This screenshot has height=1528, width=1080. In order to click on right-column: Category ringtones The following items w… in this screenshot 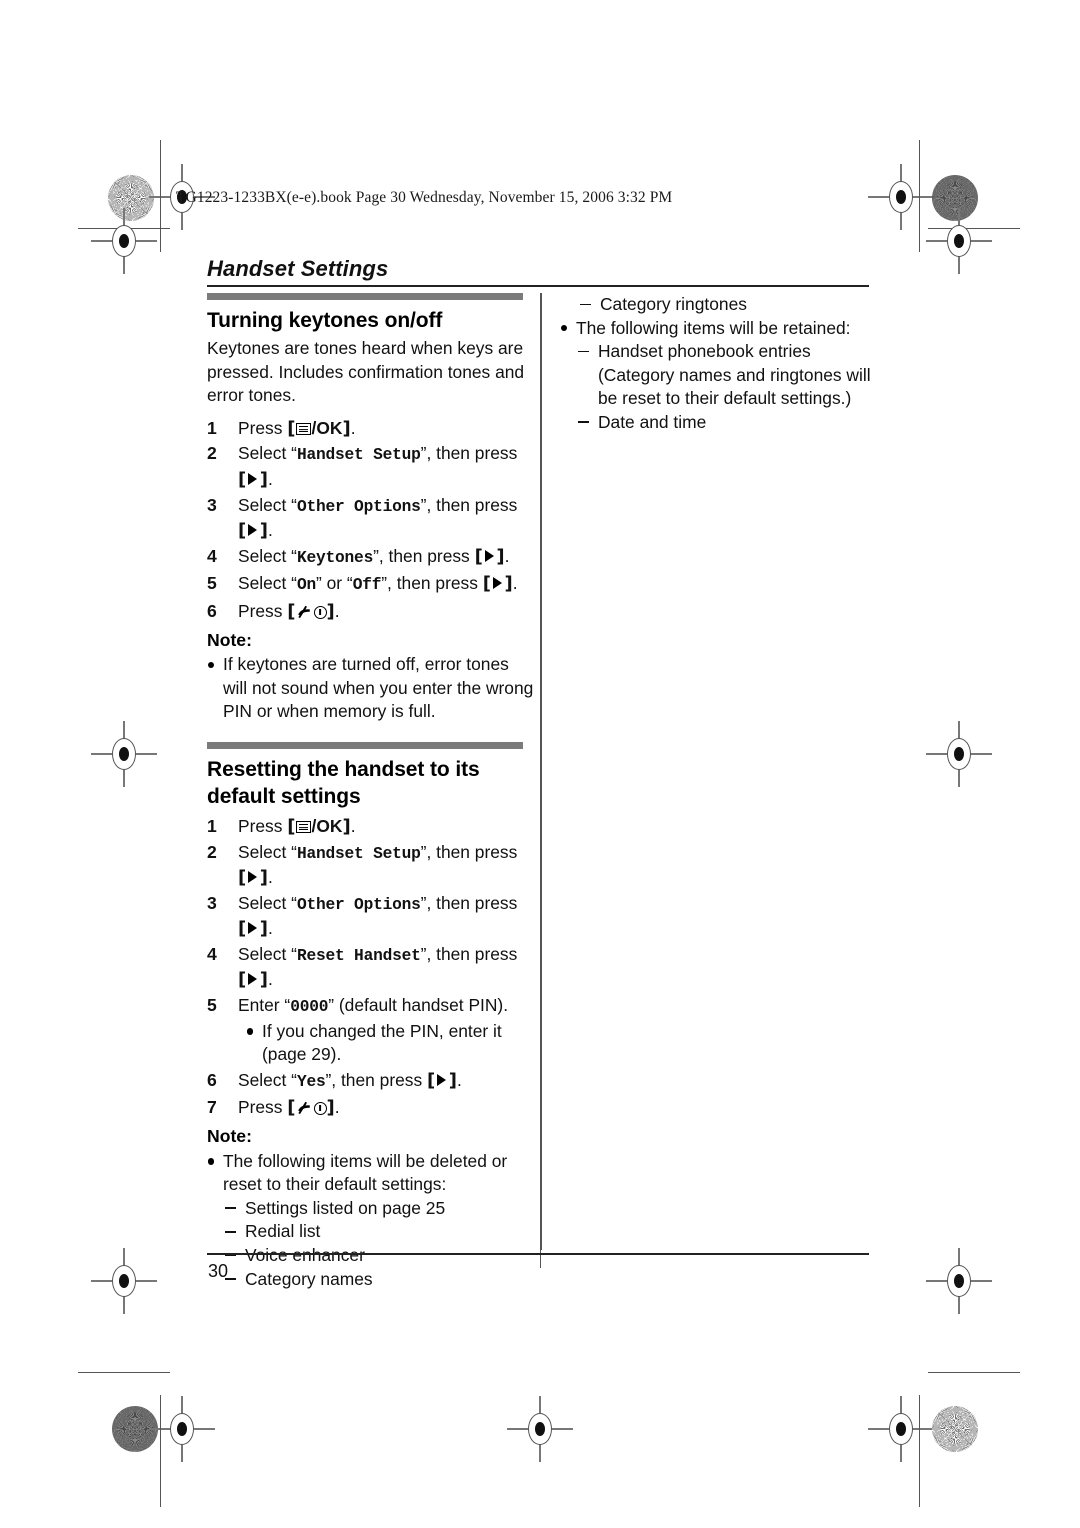, I will do `click(725, 364)`.